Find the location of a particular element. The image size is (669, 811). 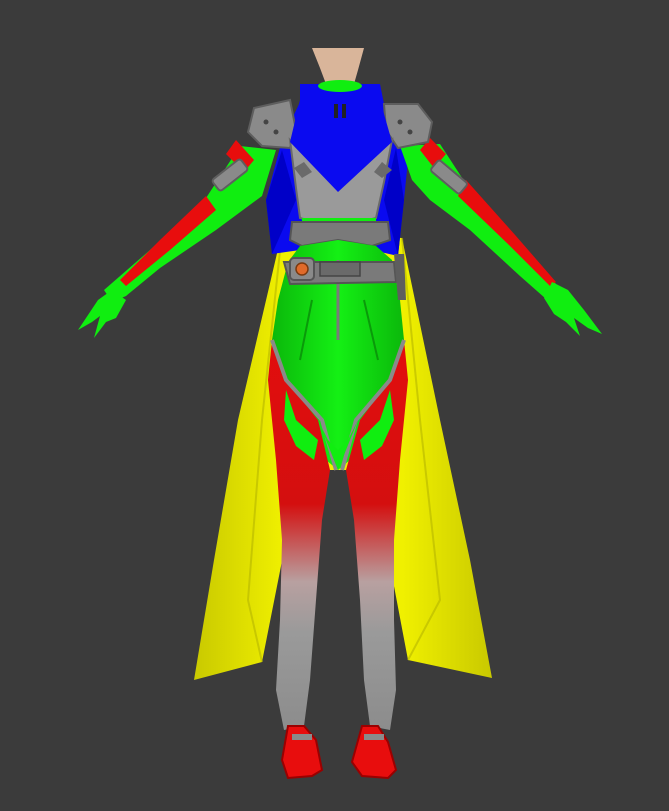

chest-armor is located at coordinates (341, 165).